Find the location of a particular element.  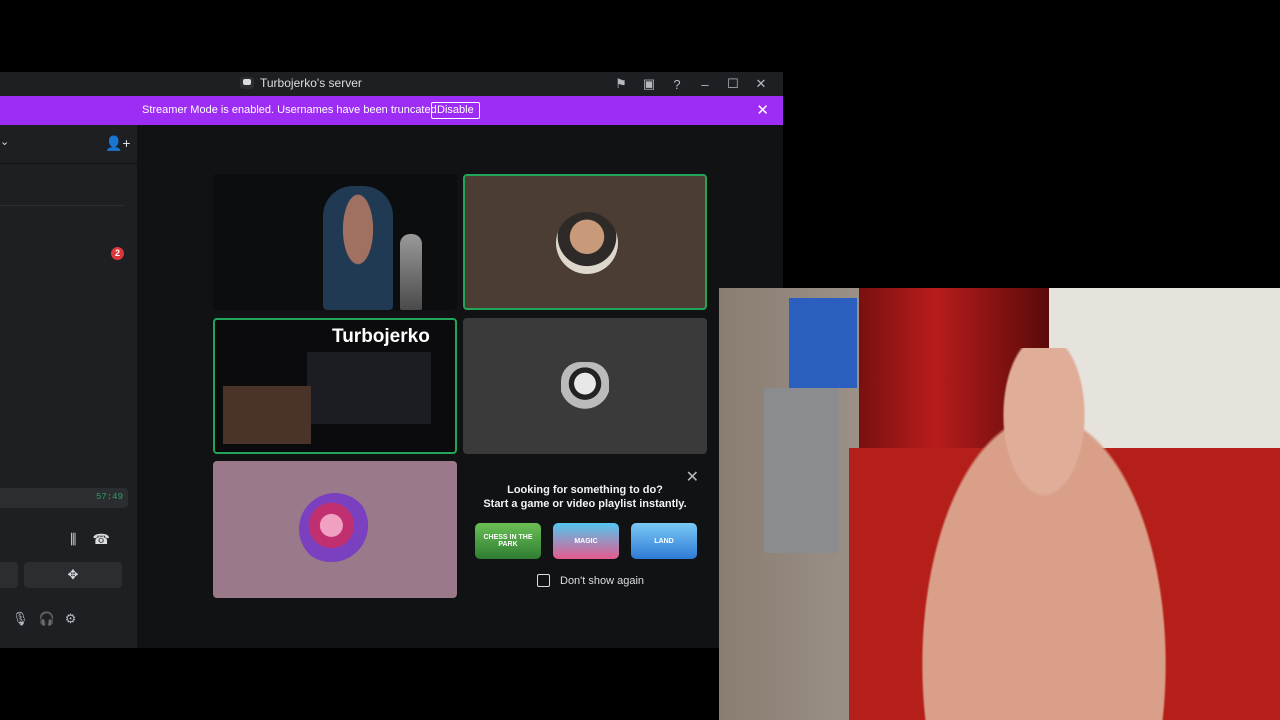

inbox-icon: ▣ is located at coordinates (649, 84).